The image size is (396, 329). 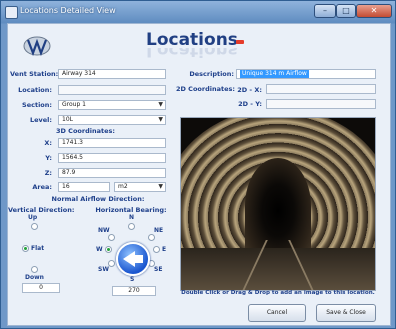 What do you see at coordinates (112, 173) in the screenshot?
I see `z-coordinate-input: 87.9` at bounding box center [112, 173].